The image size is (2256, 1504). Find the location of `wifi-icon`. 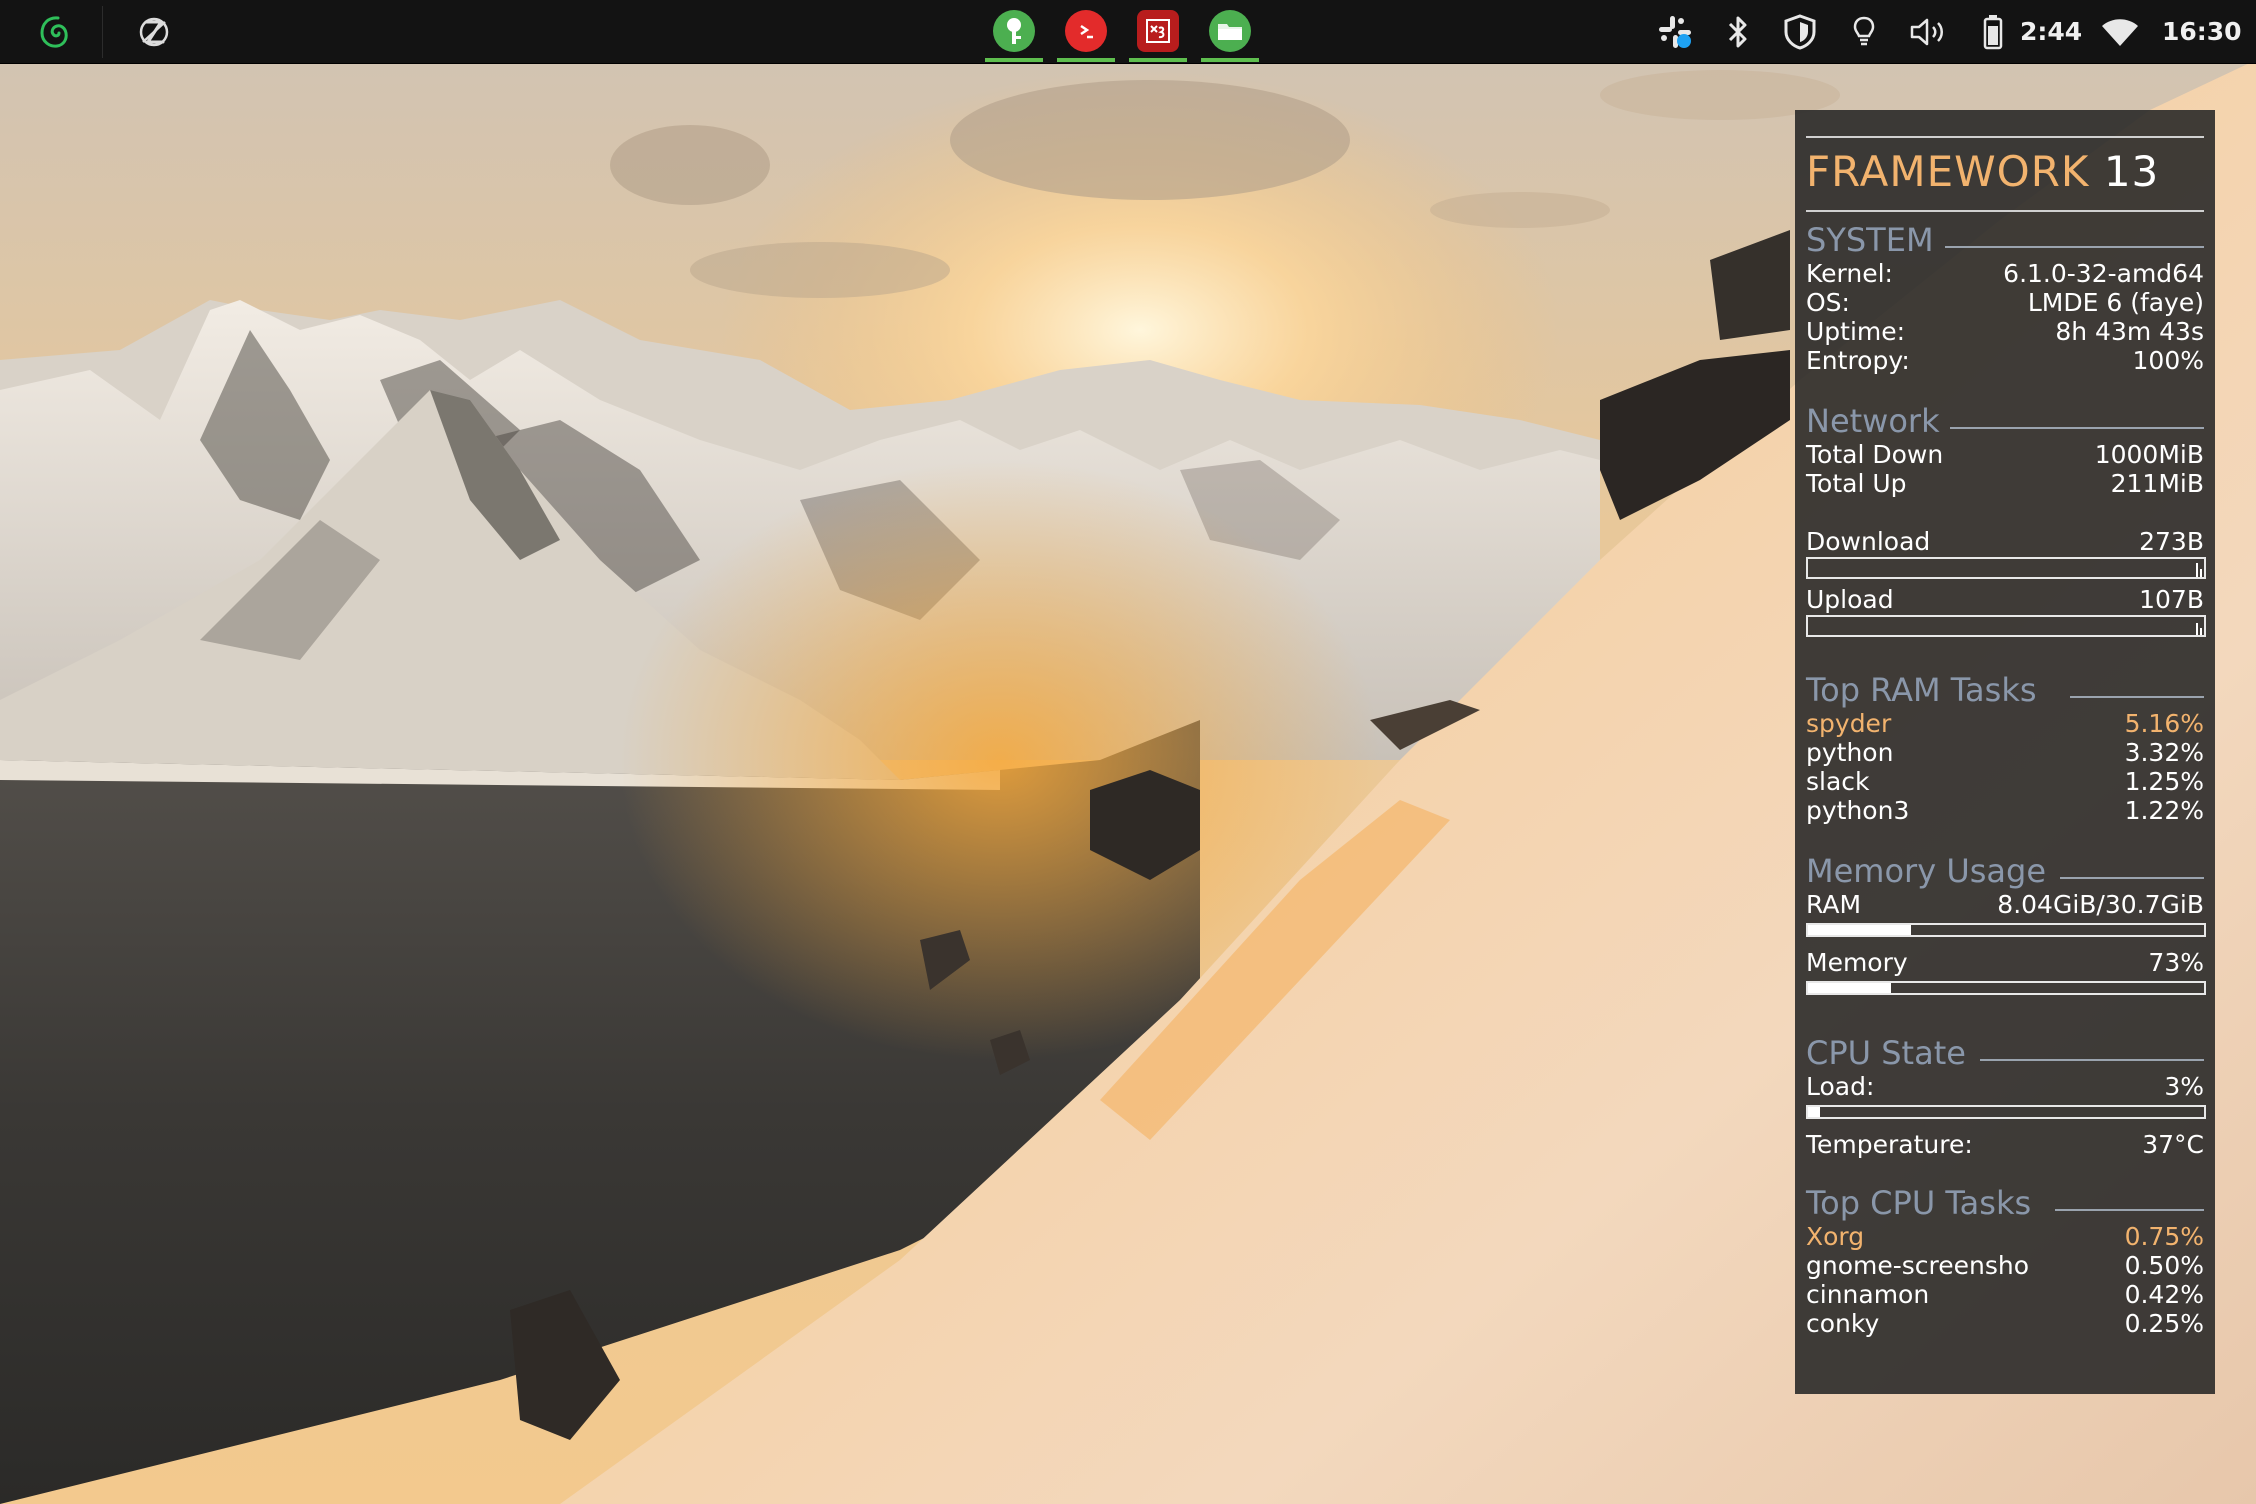

wifi-icon is located at coordinates (2120, 32).